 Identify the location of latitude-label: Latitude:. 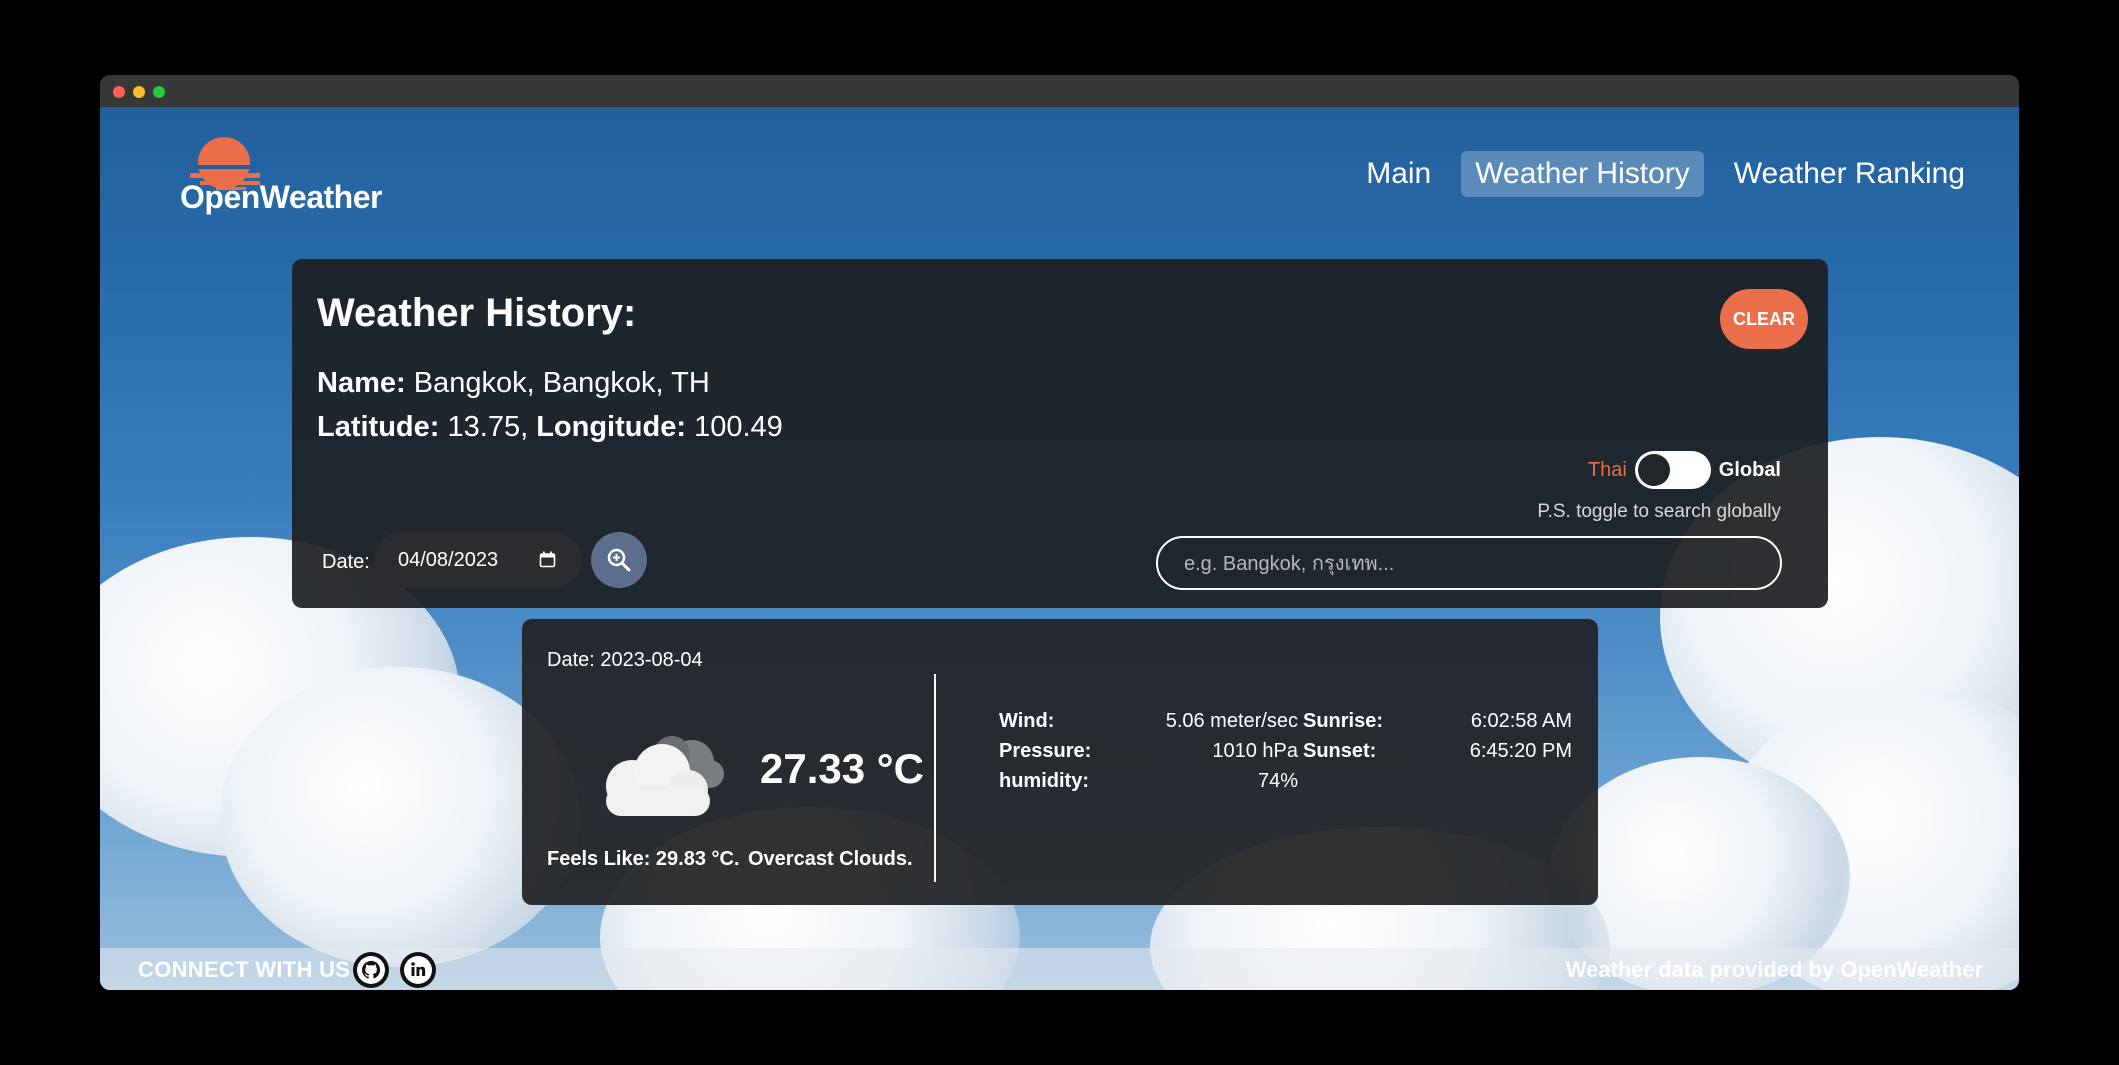
(378, 427).